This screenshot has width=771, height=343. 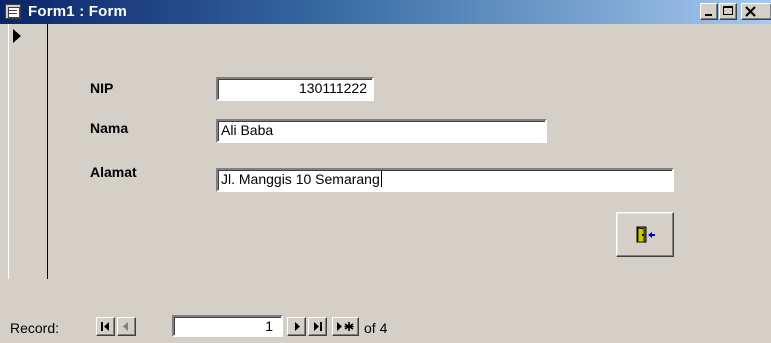 I want to click on exit-button, so click(x=645, y=234).